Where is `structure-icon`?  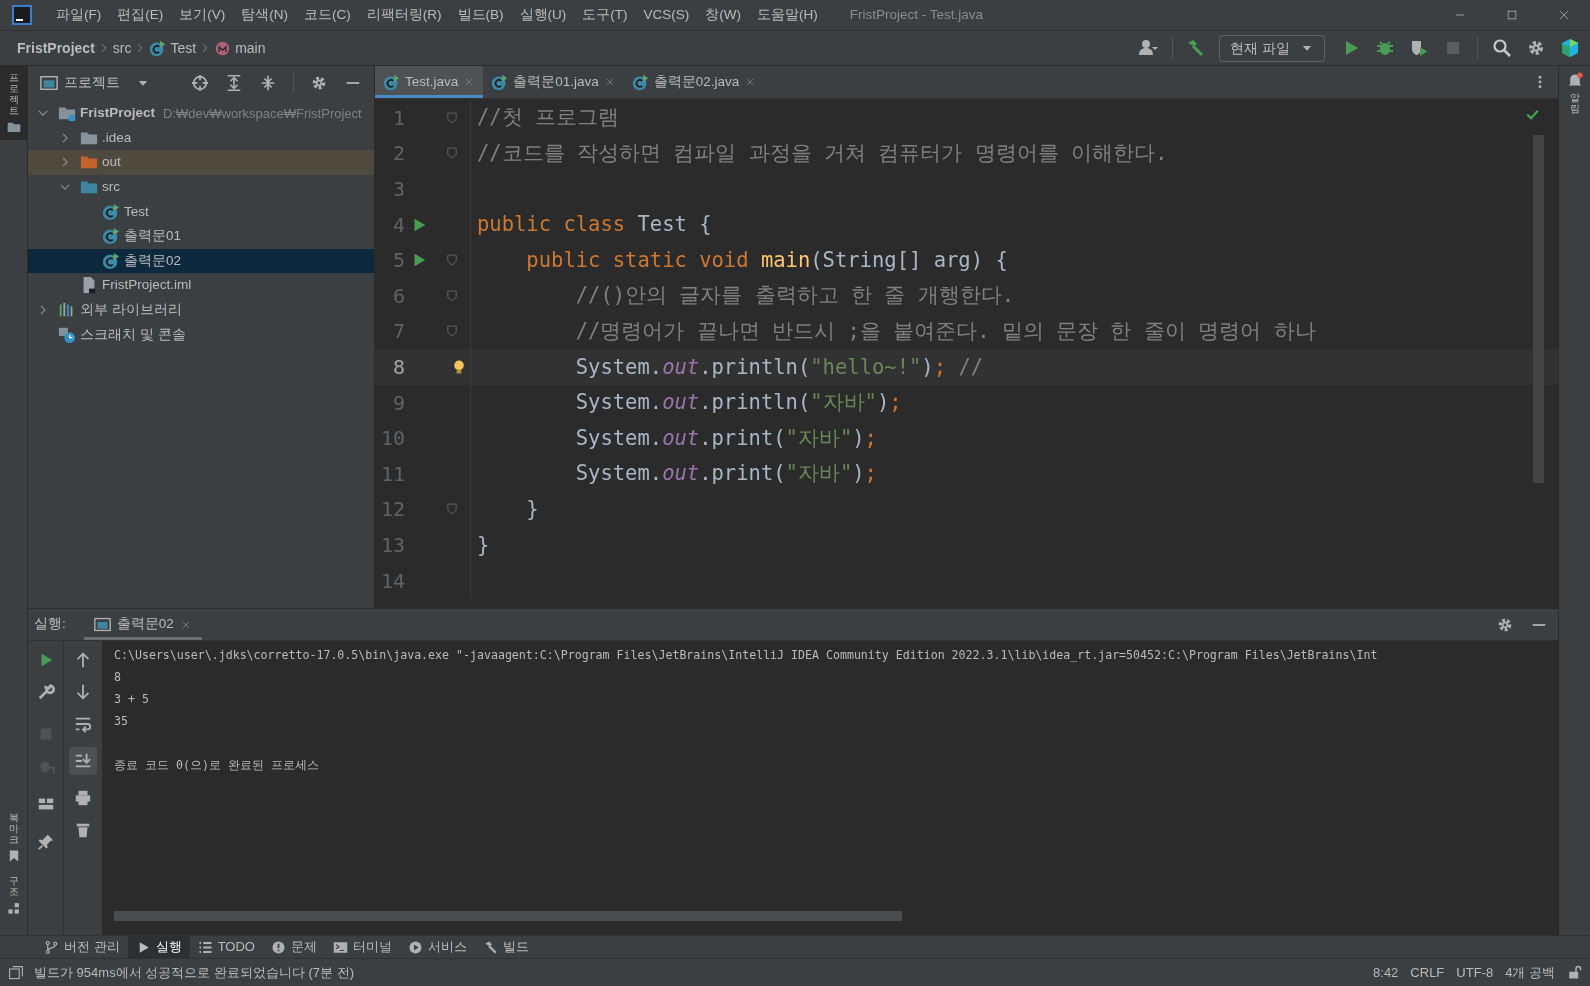 structure-icon is located at coordinates (13, 908).